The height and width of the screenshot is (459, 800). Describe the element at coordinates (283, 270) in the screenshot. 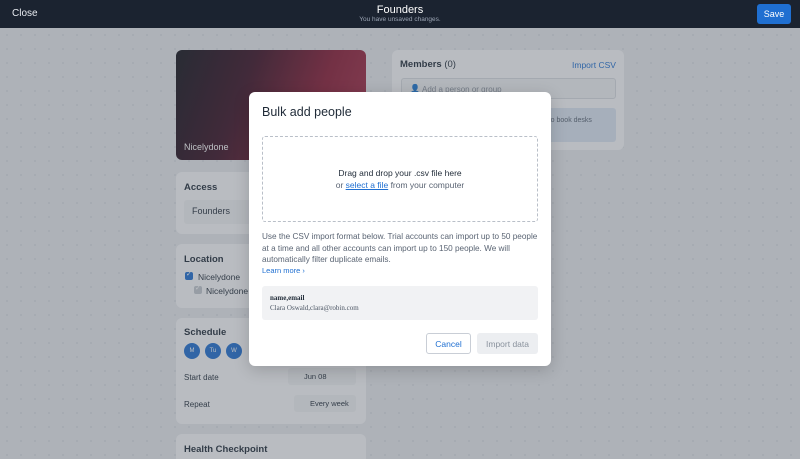

I see `learn-more-link: Learn more ›` at that location.